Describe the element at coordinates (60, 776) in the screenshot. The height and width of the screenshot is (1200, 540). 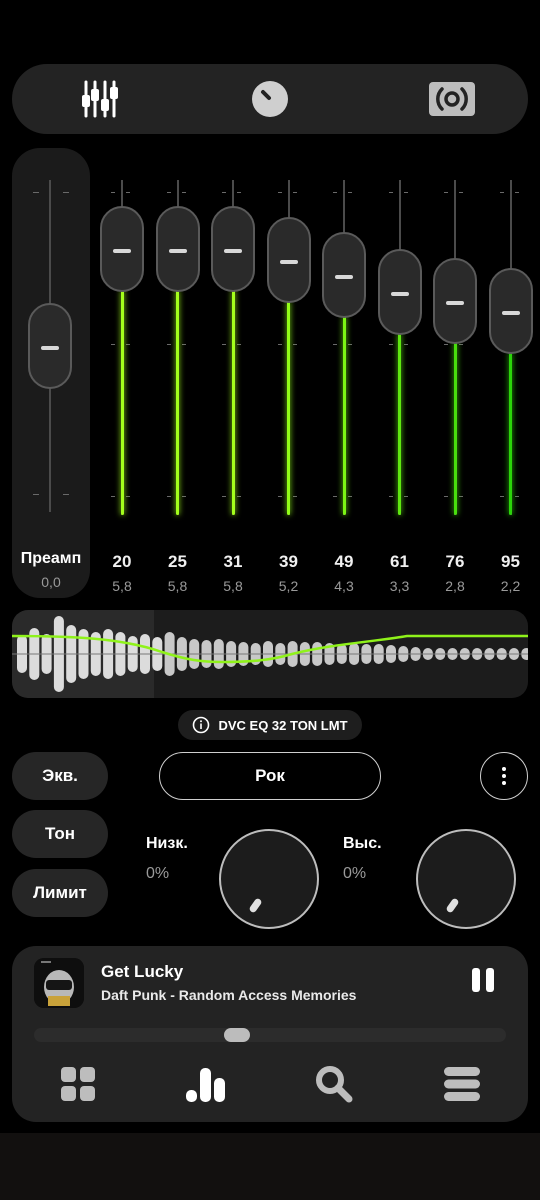
I see `eq-button: Экв.` at that location.